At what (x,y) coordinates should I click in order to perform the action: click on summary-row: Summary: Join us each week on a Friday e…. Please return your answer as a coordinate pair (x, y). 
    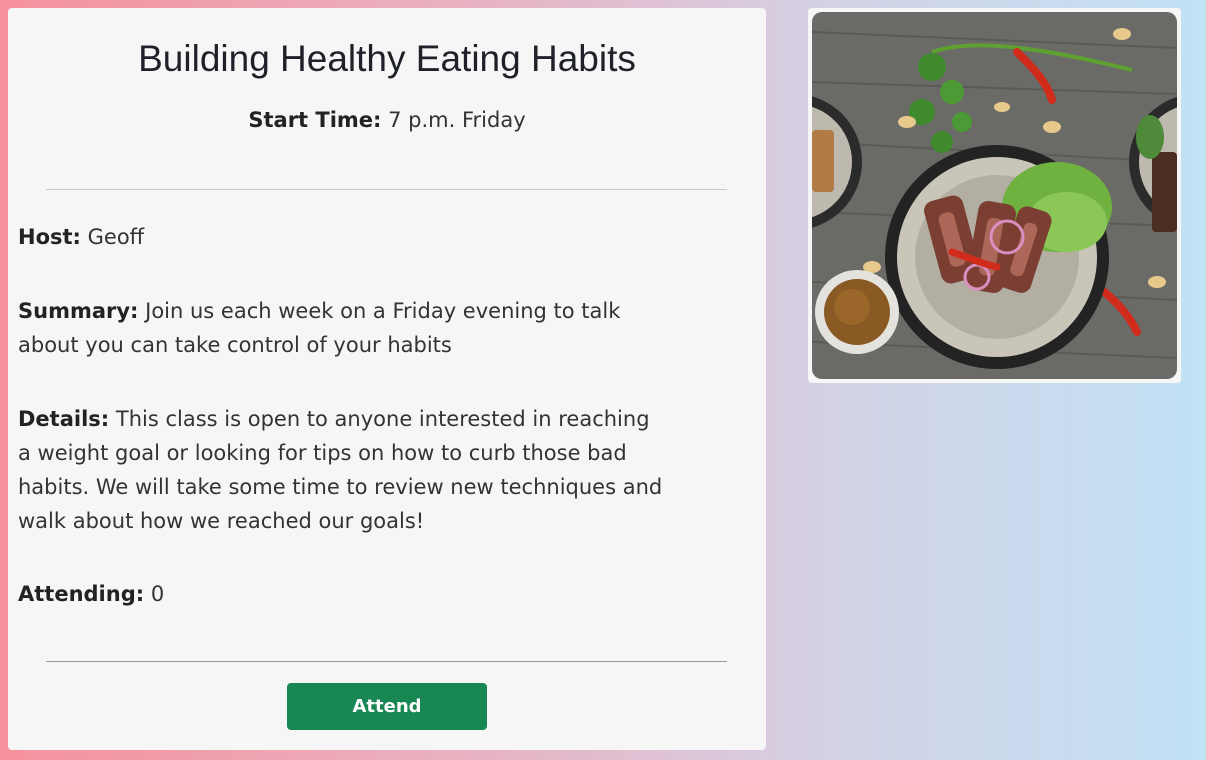
    Looking at the image, I should click on (343, 328).